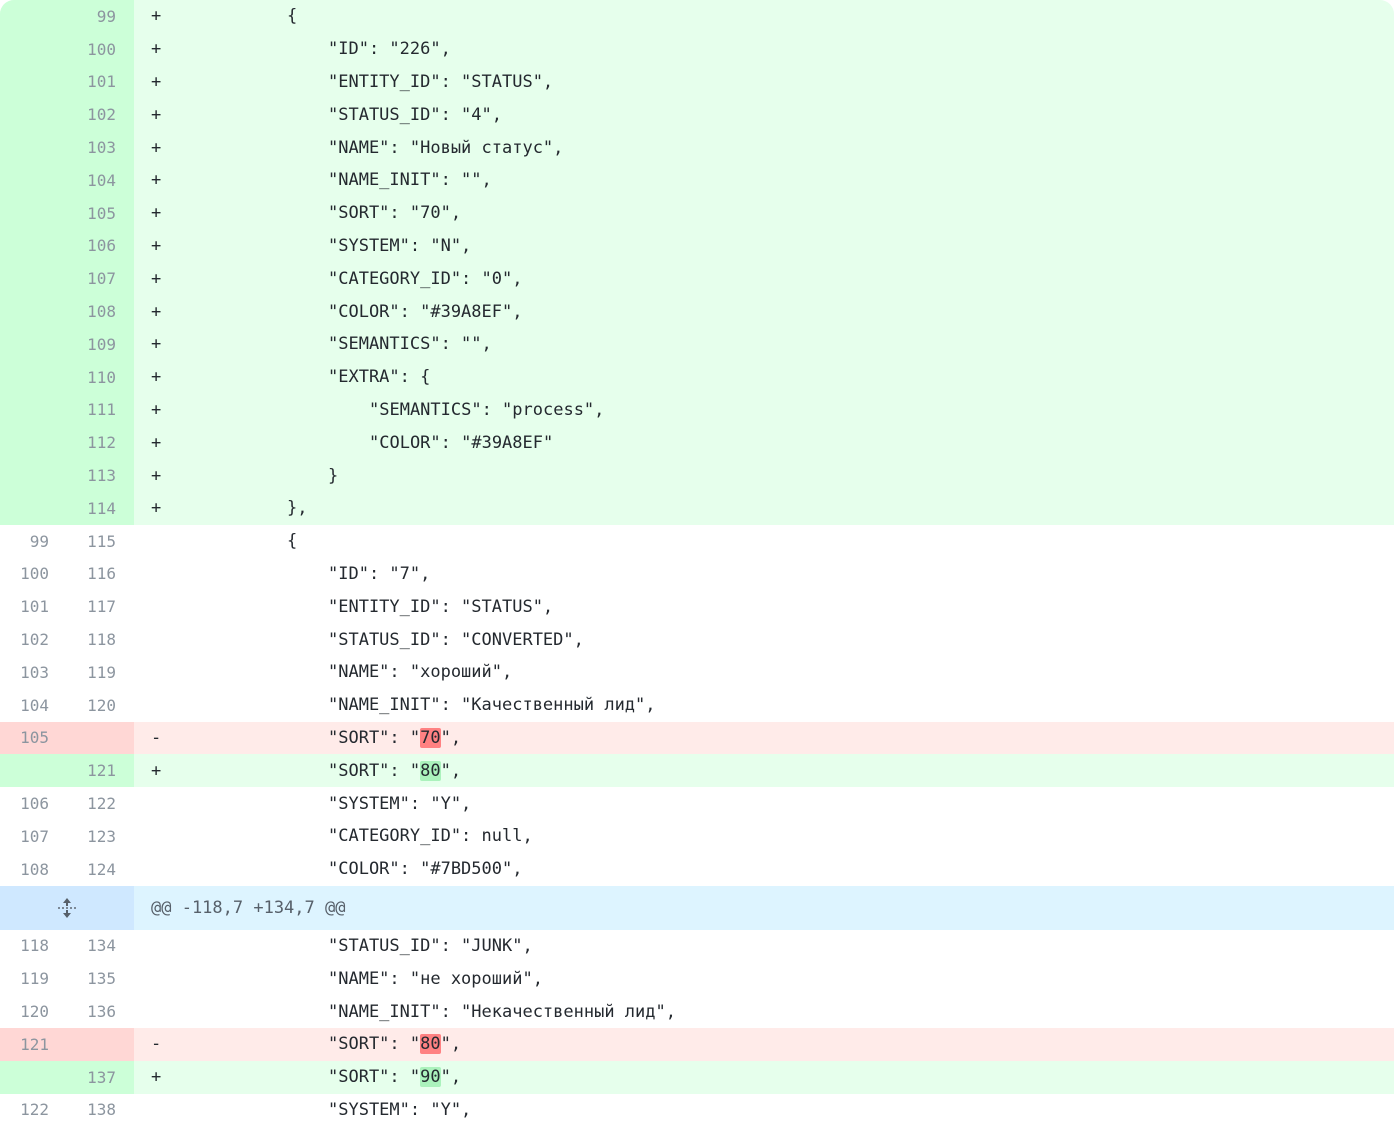 This screenshot has width=1394, height=1126. Describe the element at coordinates (779, 49) in the screenshot. I see `code-line: "ID": "226",` at that location.